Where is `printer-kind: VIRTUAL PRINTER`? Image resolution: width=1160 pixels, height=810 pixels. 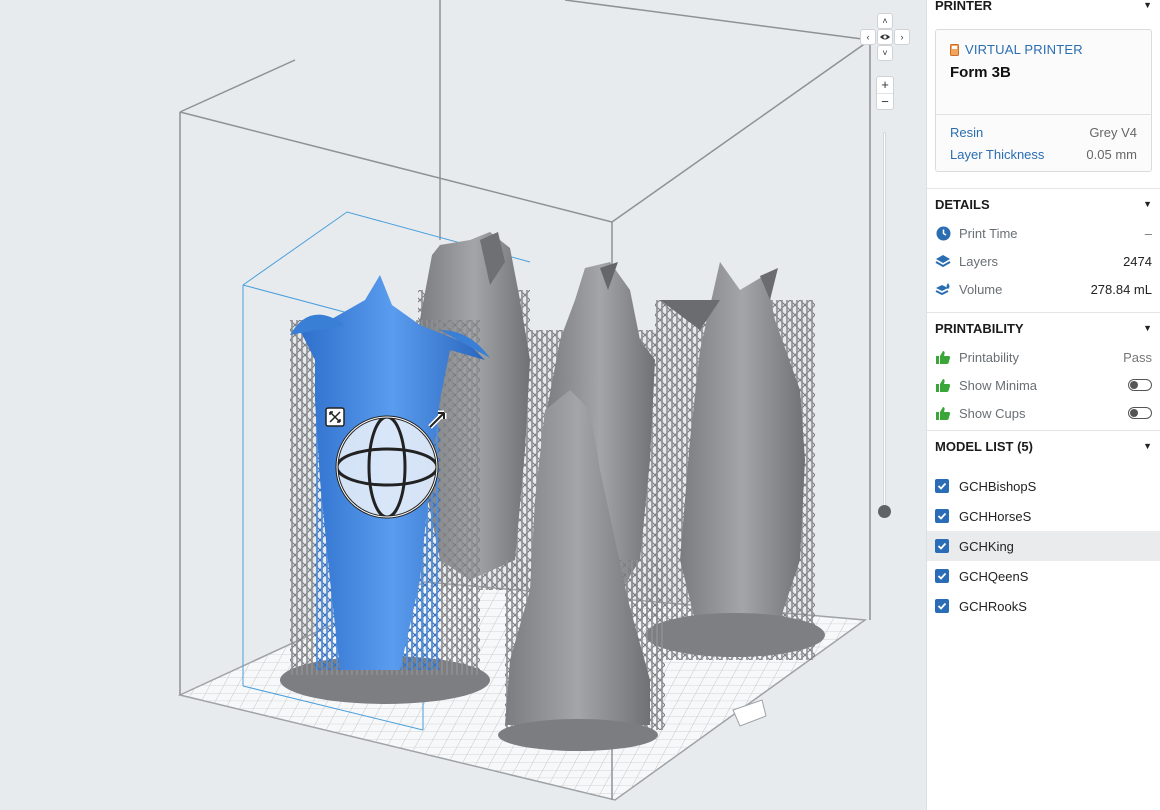 printer-kind: VIRTUAL PRINTER is located at coordinates (1043, 49).